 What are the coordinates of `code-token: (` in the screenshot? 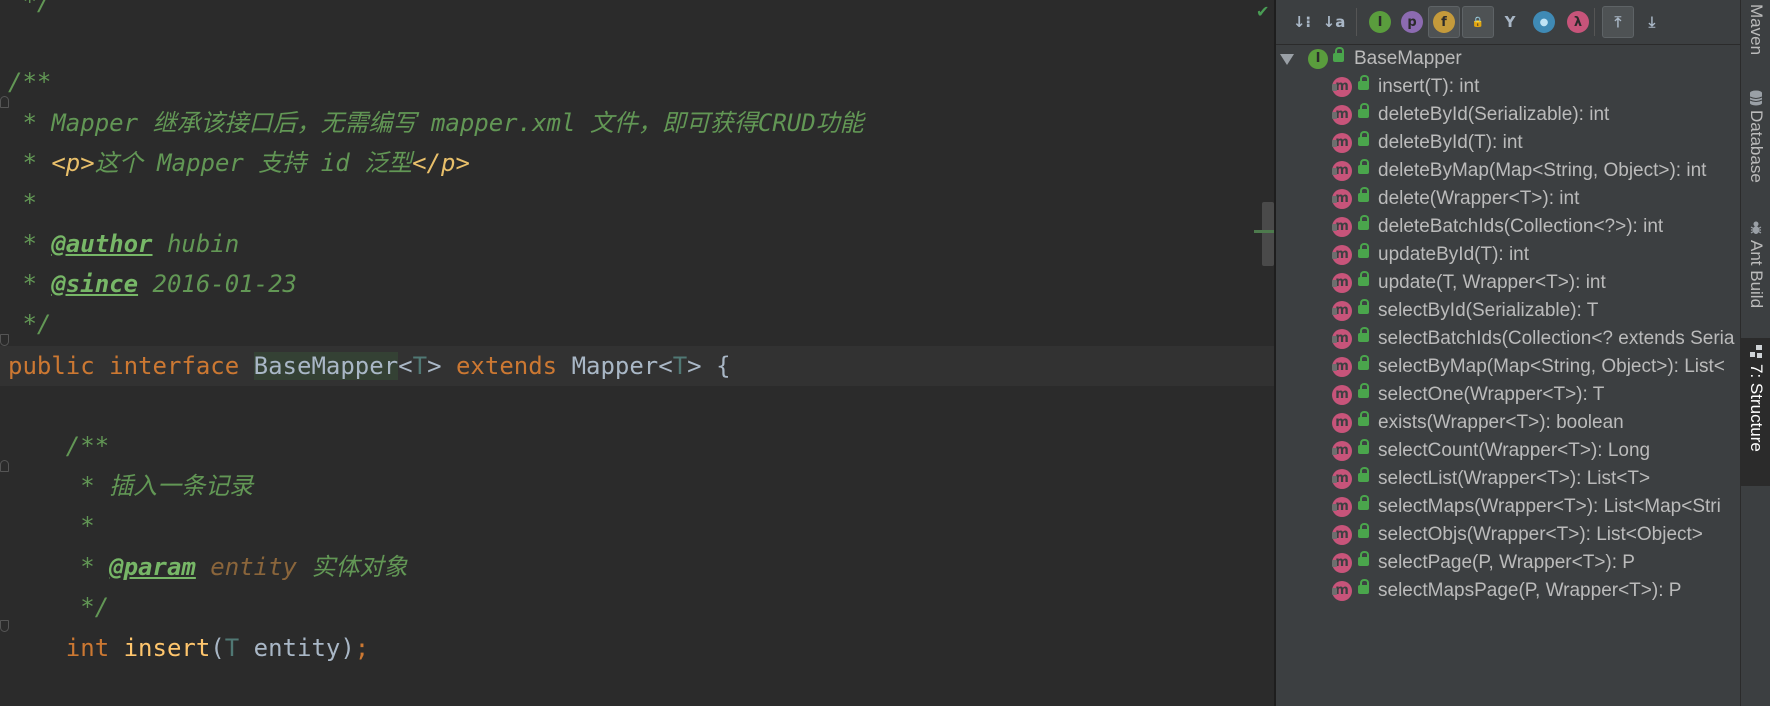 It's located at (217, 648).